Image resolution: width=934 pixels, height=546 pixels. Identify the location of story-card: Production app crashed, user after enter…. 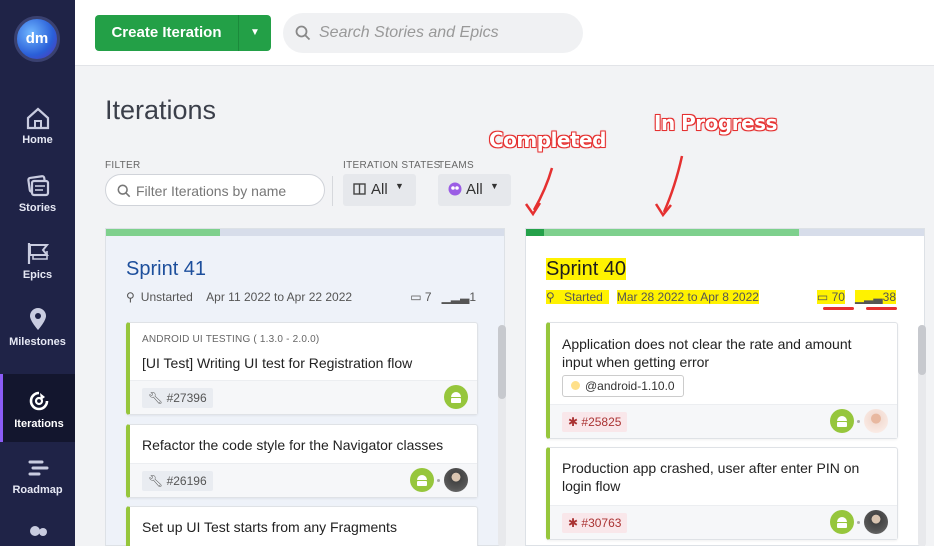
(722, 493).